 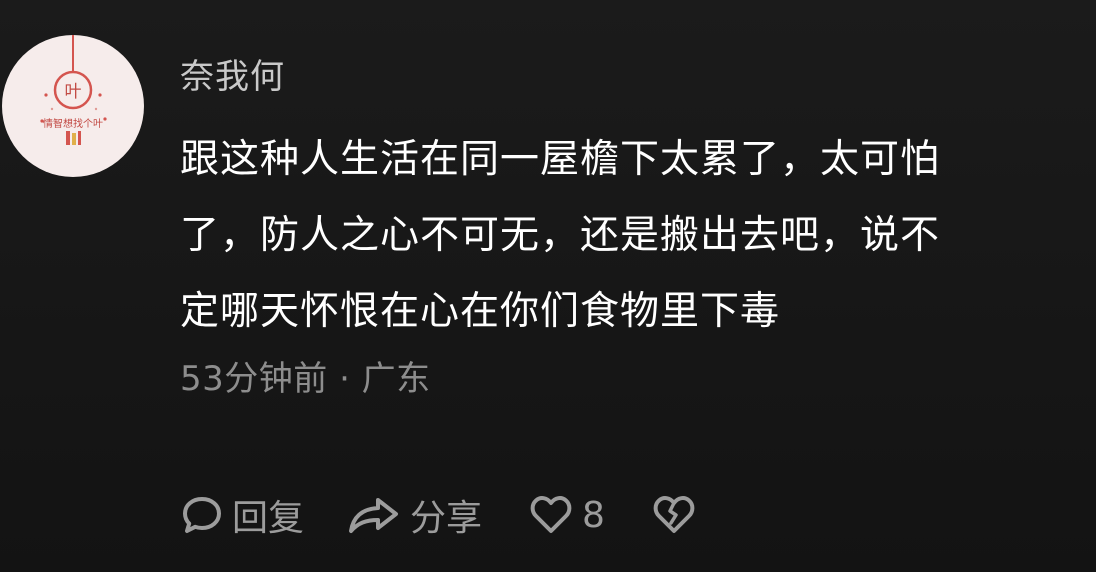 What do you see at coordinates (374, 515) in the screenshot?
I see `share-arrow-icon` at bounding box center [374, 515].